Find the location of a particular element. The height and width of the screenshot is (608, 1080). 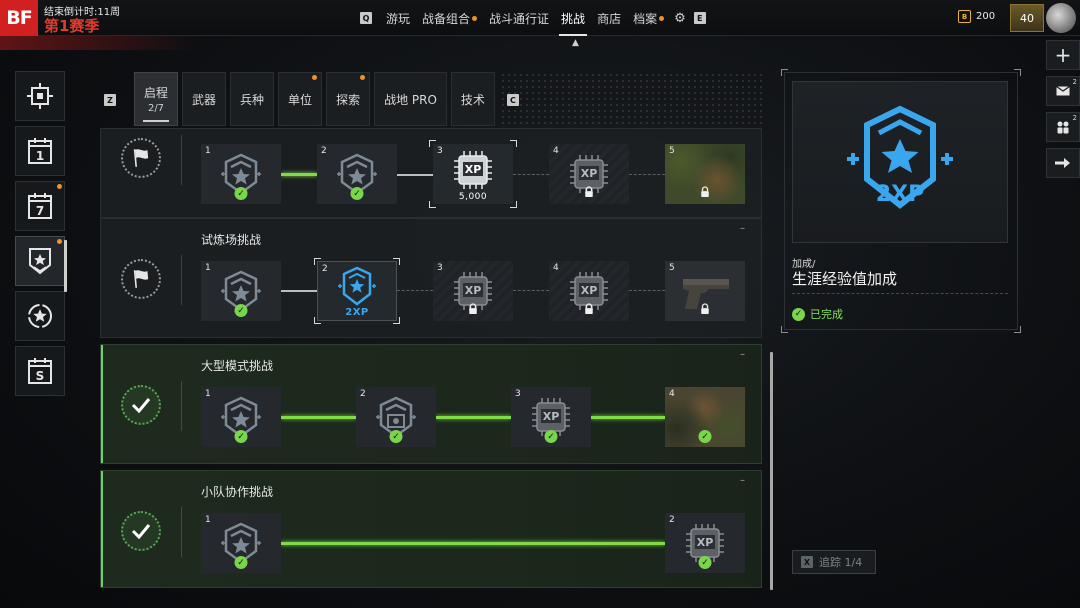

gear-icon: ⚙ is located at coordinates (680, 18).